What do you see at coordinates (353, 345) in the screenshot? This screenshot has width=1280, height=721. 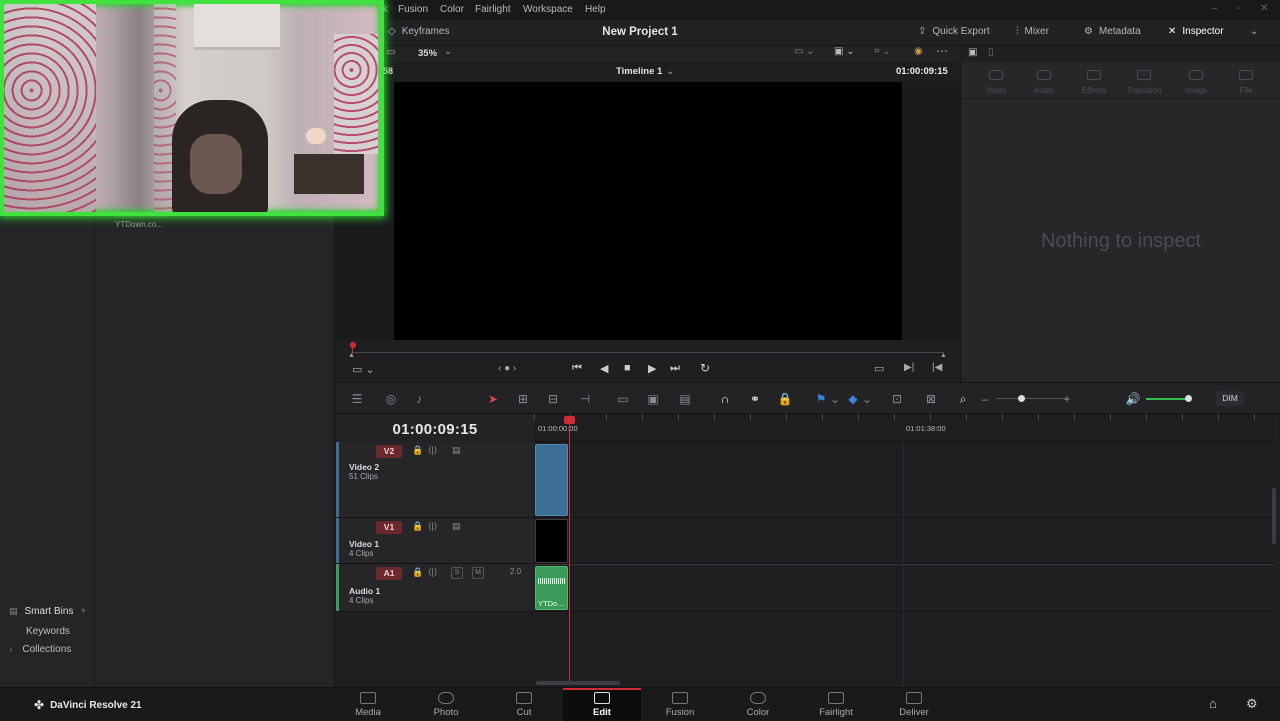 I see `scrubber-playhead` at bounding box center [353, 345].